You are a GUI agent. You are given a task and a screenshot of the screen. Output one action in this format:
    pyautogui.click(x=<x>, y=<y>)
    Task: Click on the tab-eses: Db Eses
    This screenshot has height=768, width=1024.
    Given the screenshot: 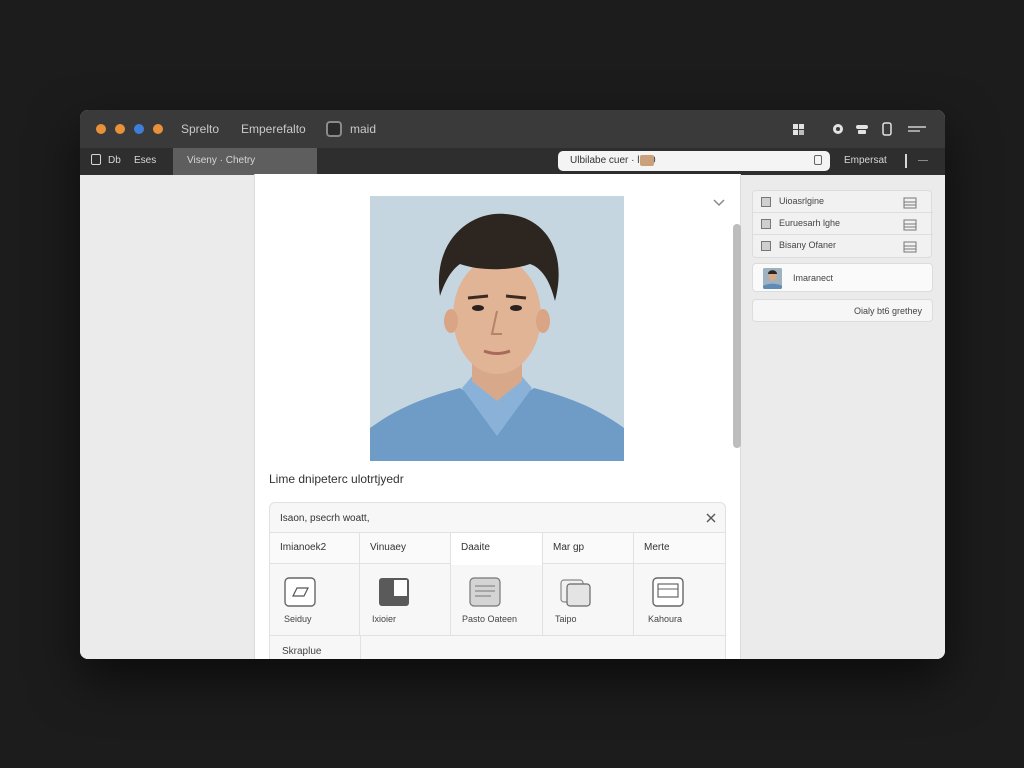 What is the action you would take?
    pyautogui.click(x=126, y=161)
    